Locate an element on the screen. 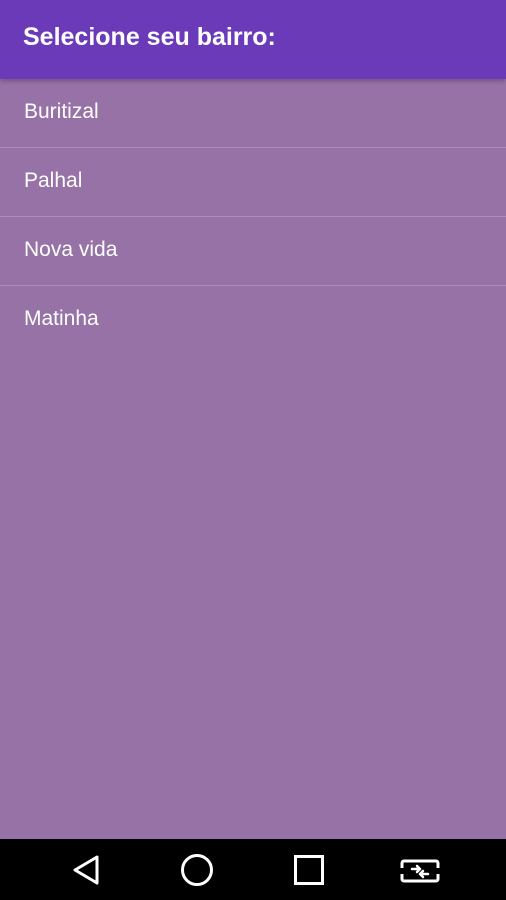  home-button is located at coordinates (197, 869).